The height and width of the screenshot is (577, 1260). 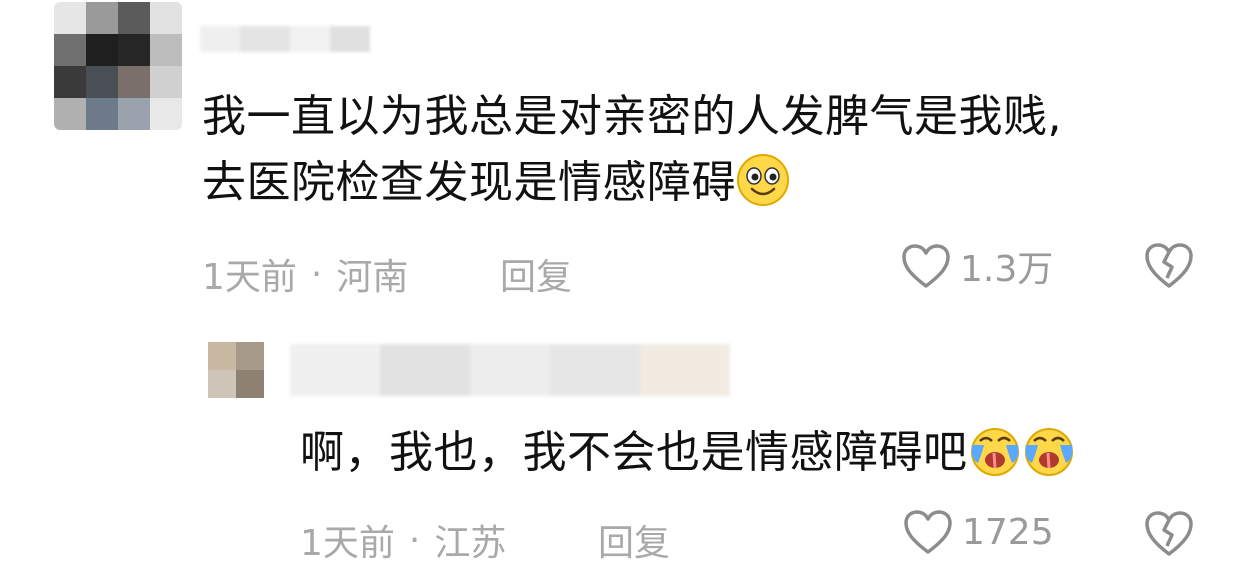 What do you see at coordinates (632, 116) in the screenshot?
I see `comment-text: 我一直以为我总是对亲密的人发脾气是我贱,` at bounding box center [632, 116].